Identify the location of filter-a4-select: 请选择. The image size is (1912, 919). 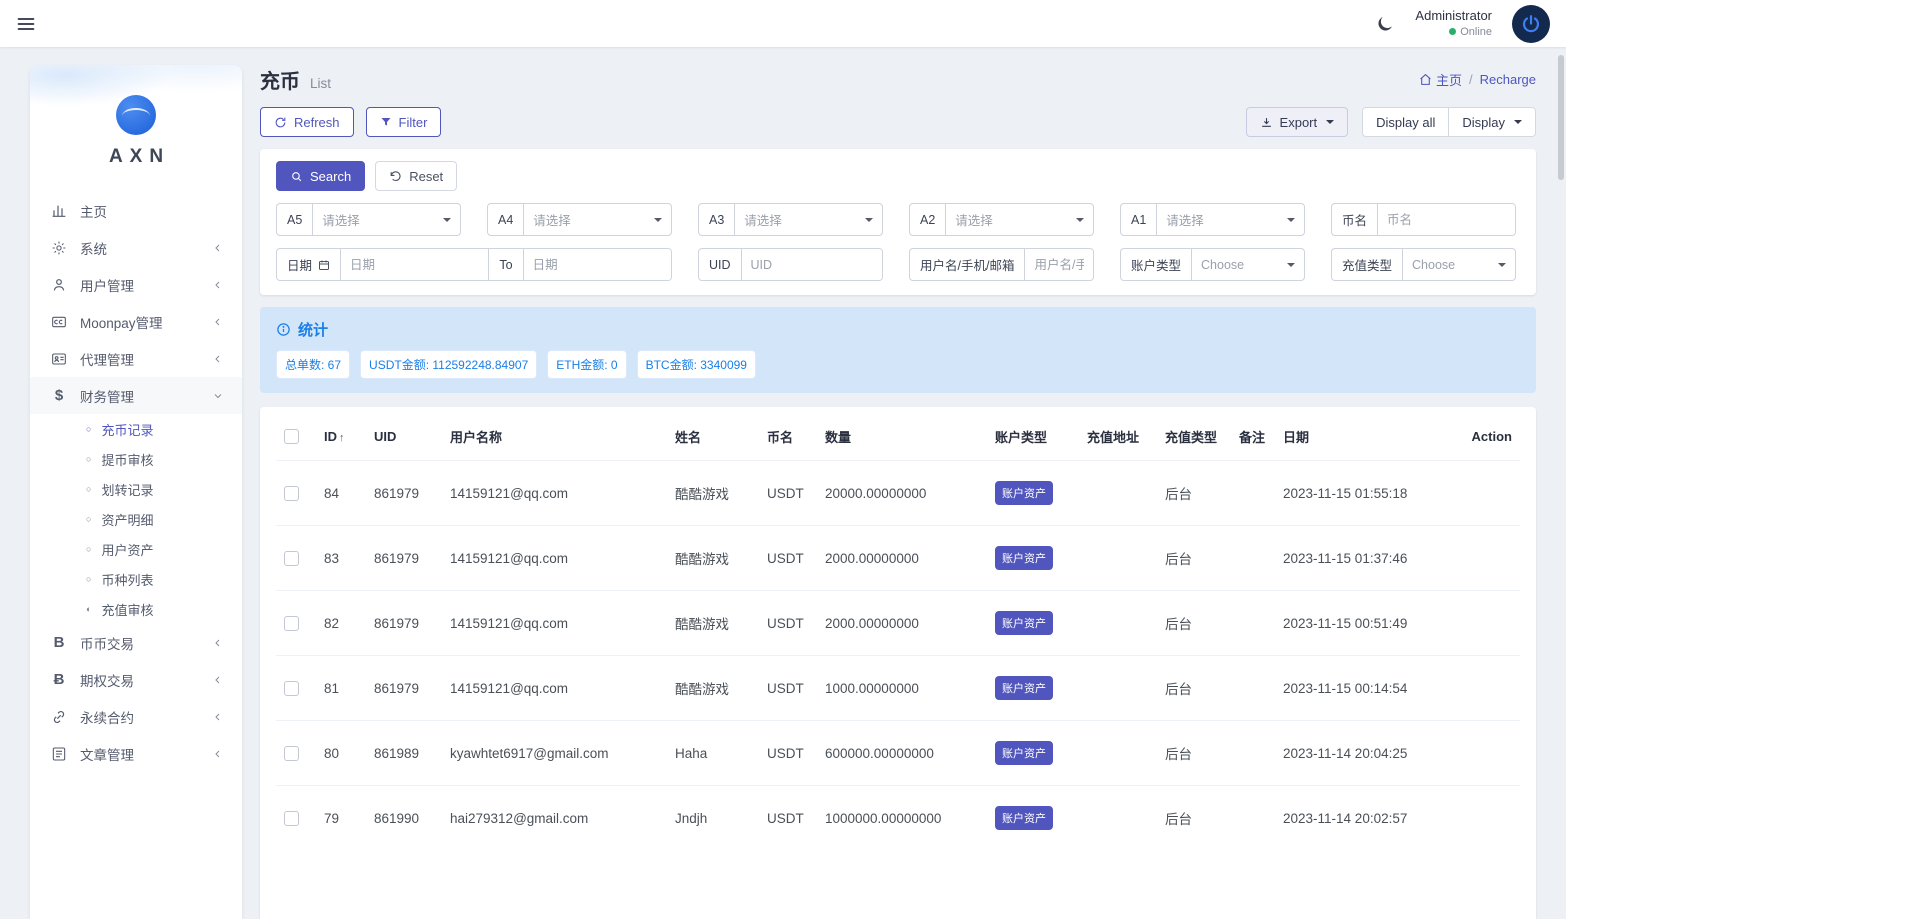
(597, 219).